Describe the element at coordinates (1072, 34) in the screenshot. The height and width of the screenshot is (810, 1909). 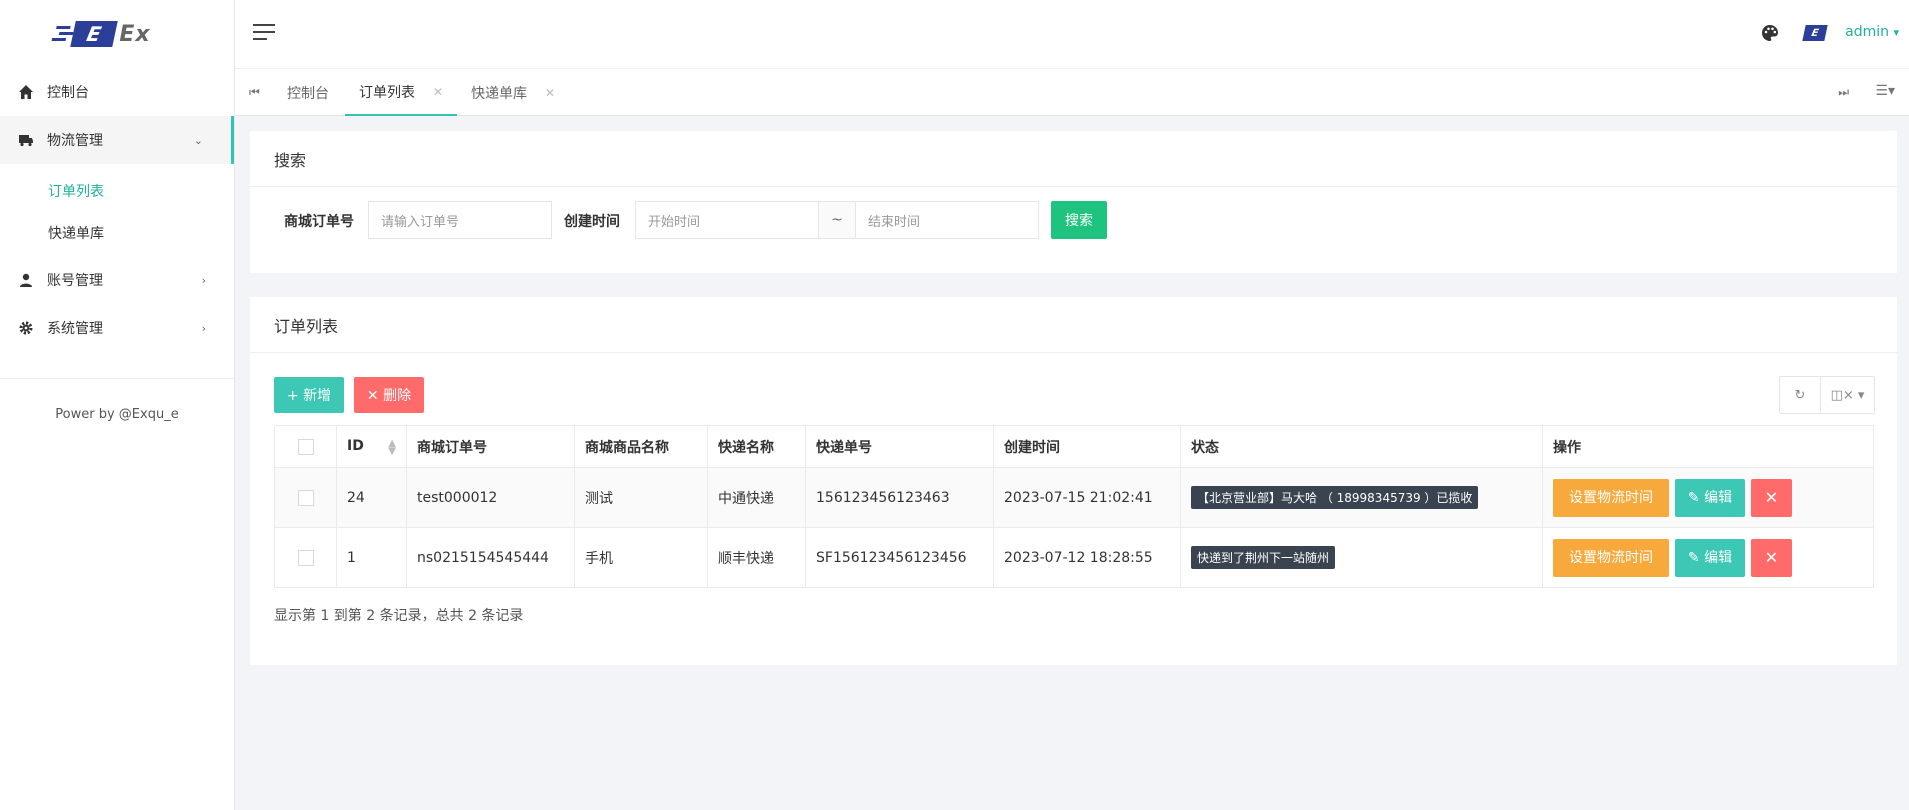
I see `top-header: E admin ▾` at that location.